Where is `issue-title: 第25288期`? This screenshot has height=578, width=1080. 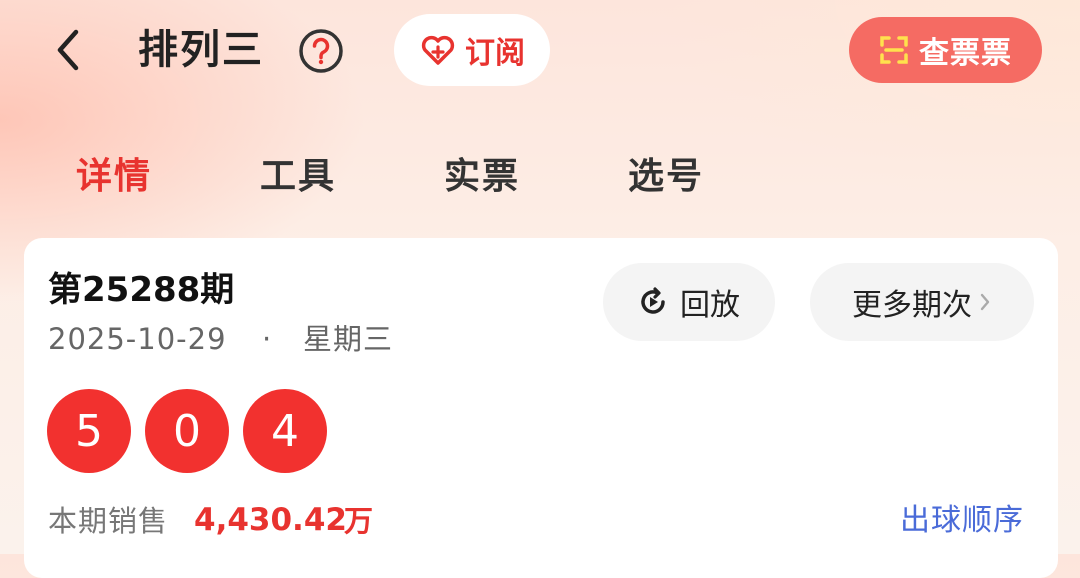 issue-title: 第25288期 is located at coordinates (141, 290).